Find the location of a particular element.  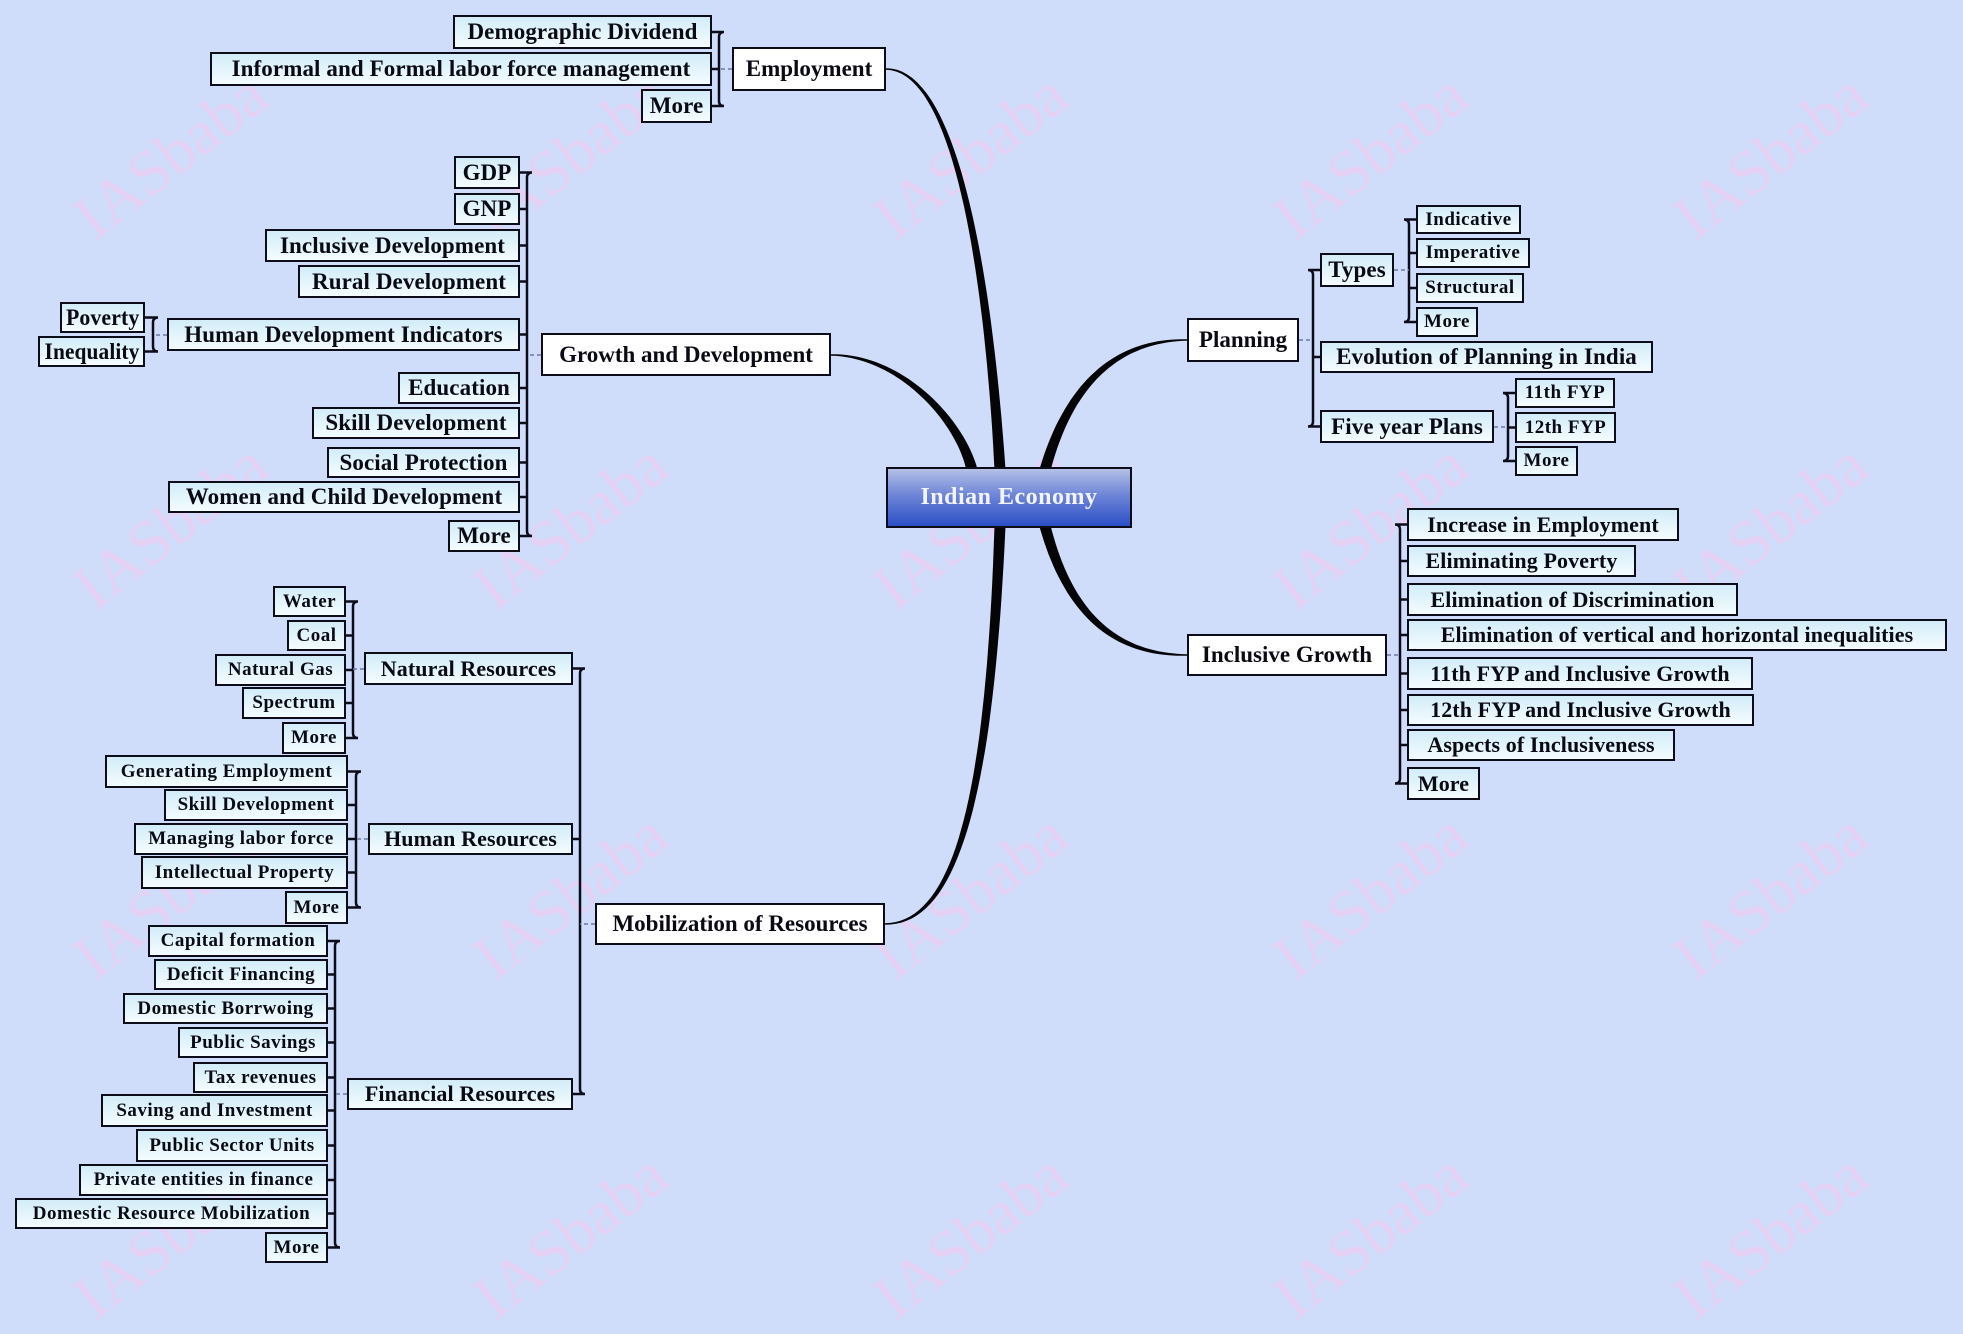

node-label: Imperative is located at coordinates (1473, 252).